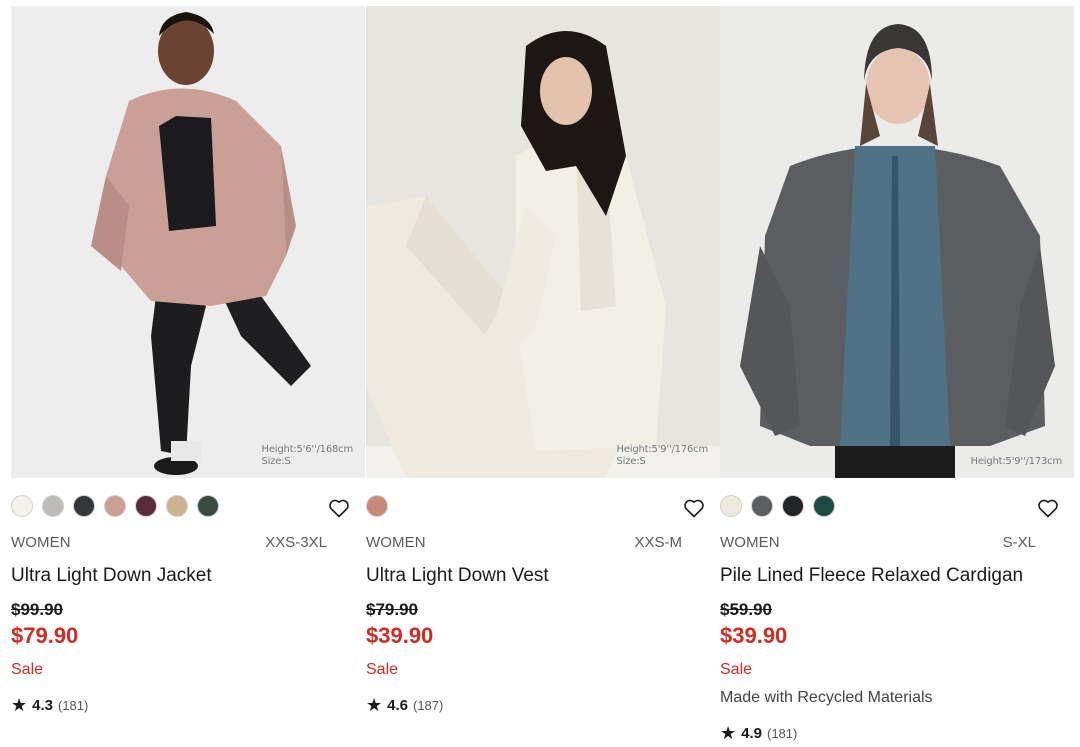 The height and width of the screenshot is (747, 1080). Describe the element at coordinates (524, 542) in the screenshot. I see `product-meta-row: WOMEN XXS-M` at that location.